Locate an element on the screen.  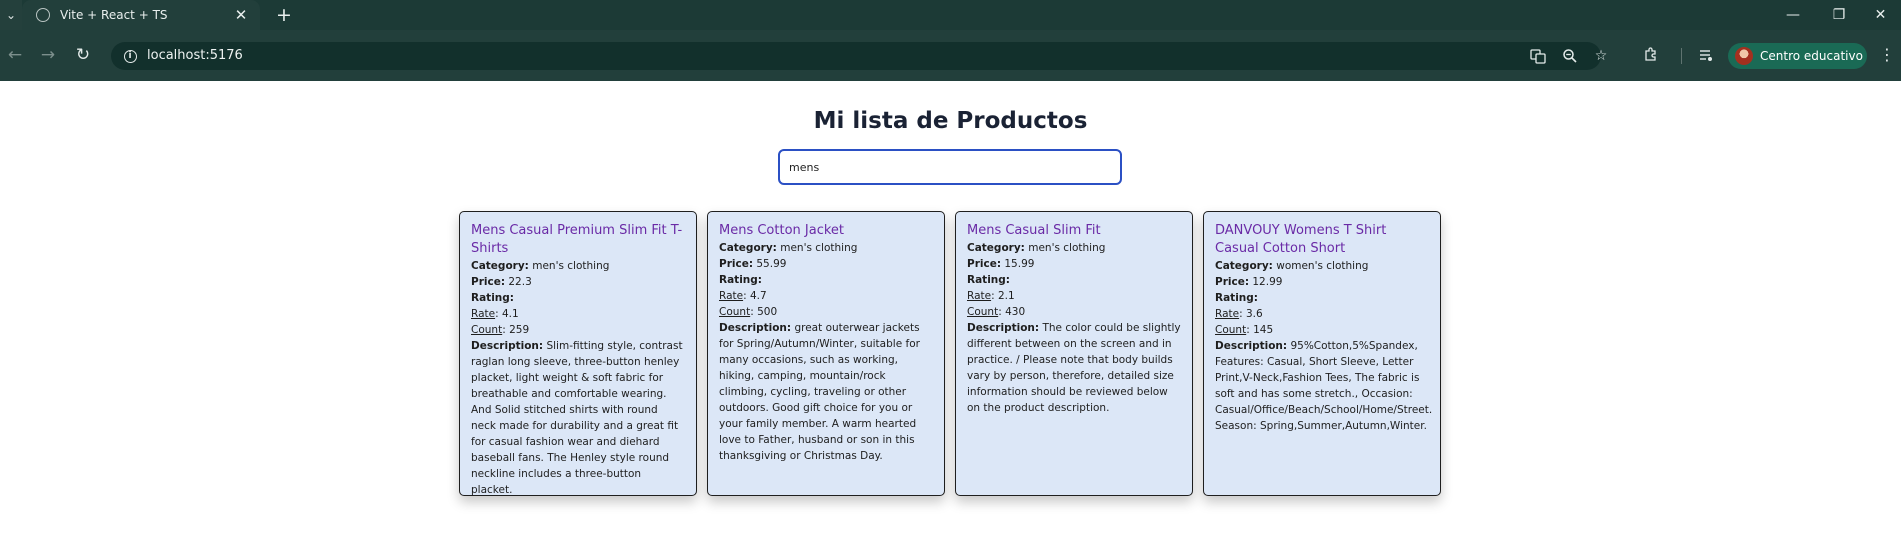
product-title: Mens Cotton Jacket is located at coordinates (782, 230).